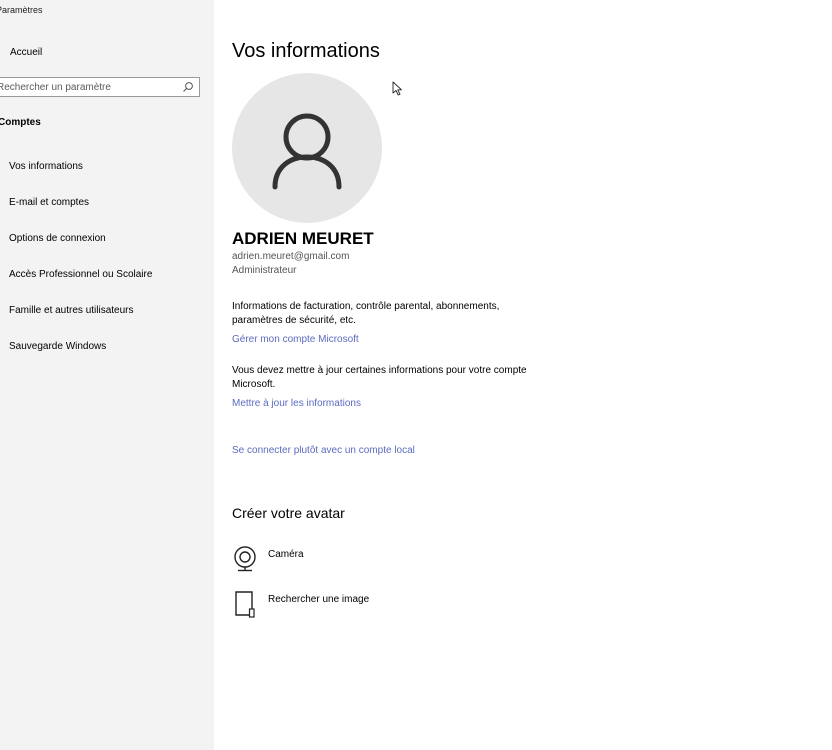 The width and height of the screenshot is (832, 750). Describe the element at coordinates (245, 559) in the screenshot. I see `camera-icon` at that location.